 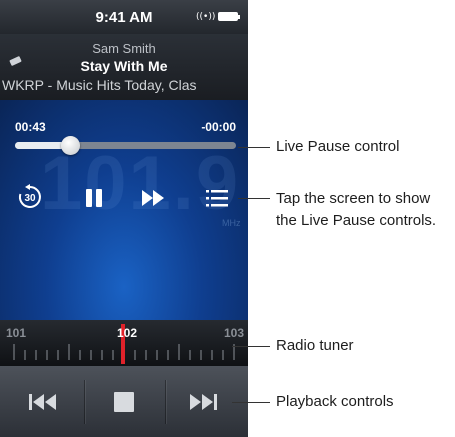 I want to click on elapsed-time: 00:43, so click(x=30, y=127).